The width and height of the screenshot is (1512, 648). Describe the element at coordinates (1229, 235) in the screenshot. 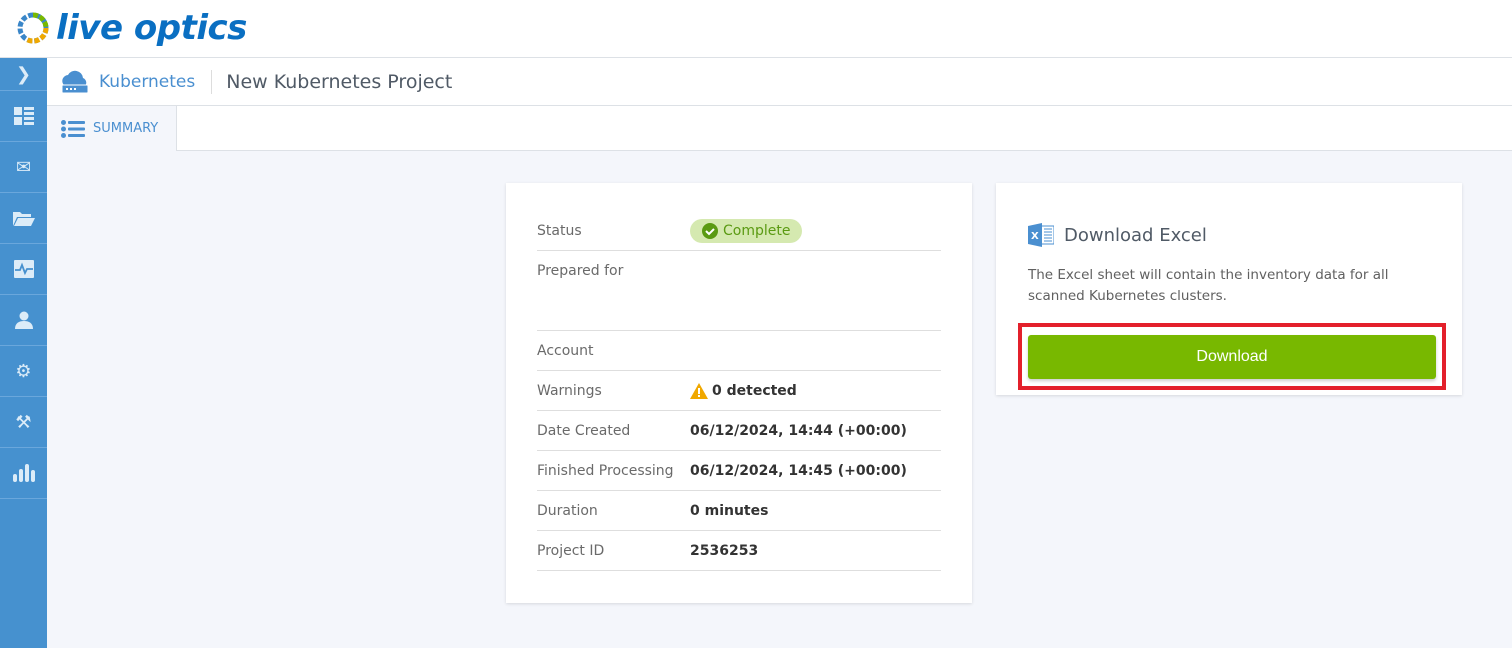

I see `download-title: X Download Excel` at that location.